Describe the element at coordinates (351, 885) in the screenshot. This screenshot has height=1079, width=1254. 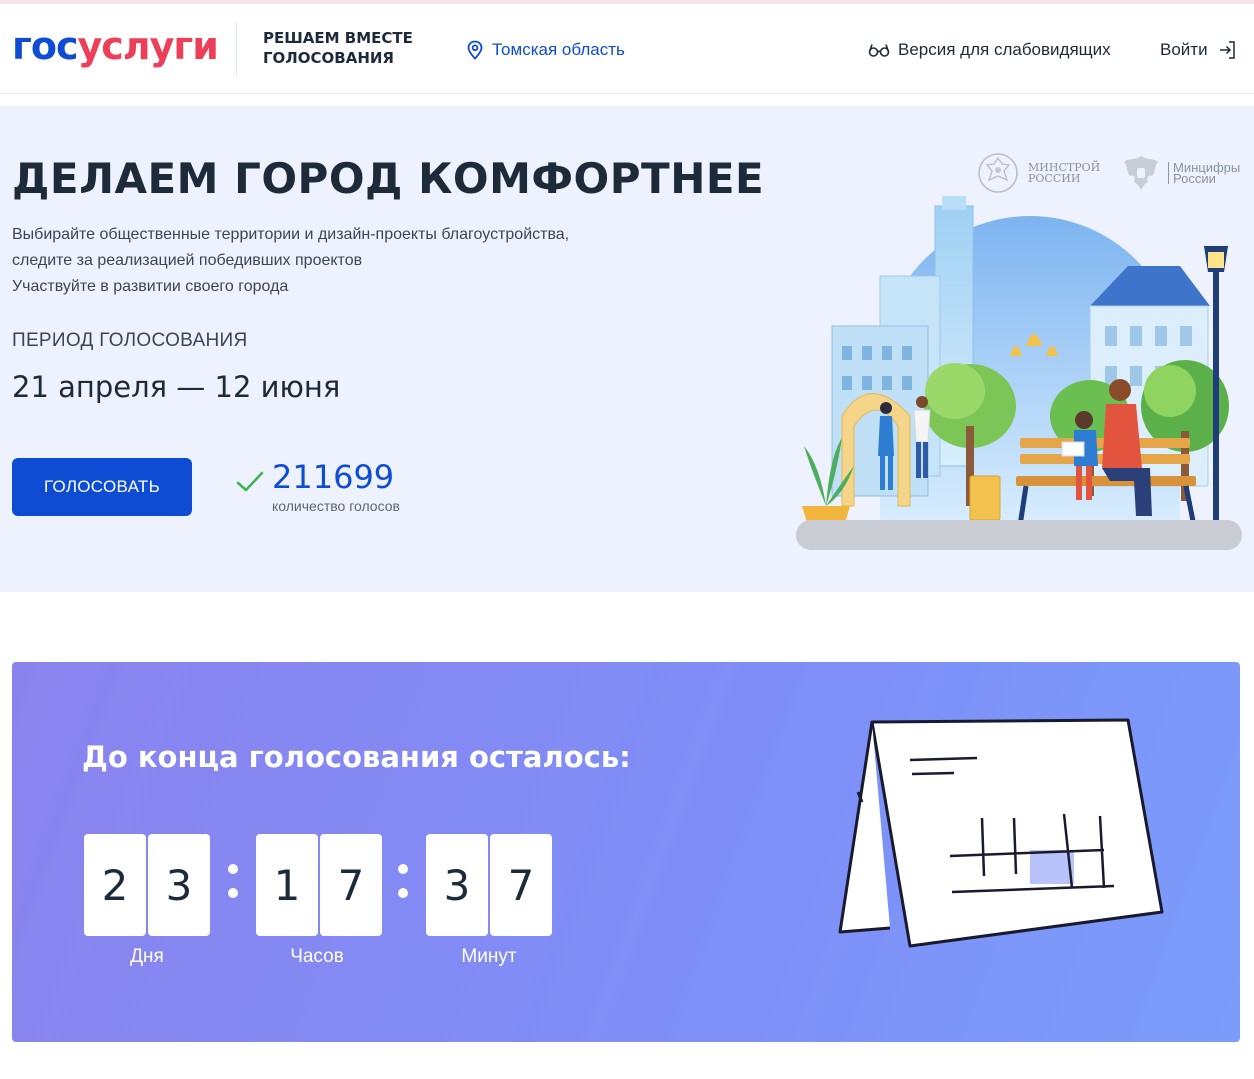
I see `hours-digit: 7` at that location.